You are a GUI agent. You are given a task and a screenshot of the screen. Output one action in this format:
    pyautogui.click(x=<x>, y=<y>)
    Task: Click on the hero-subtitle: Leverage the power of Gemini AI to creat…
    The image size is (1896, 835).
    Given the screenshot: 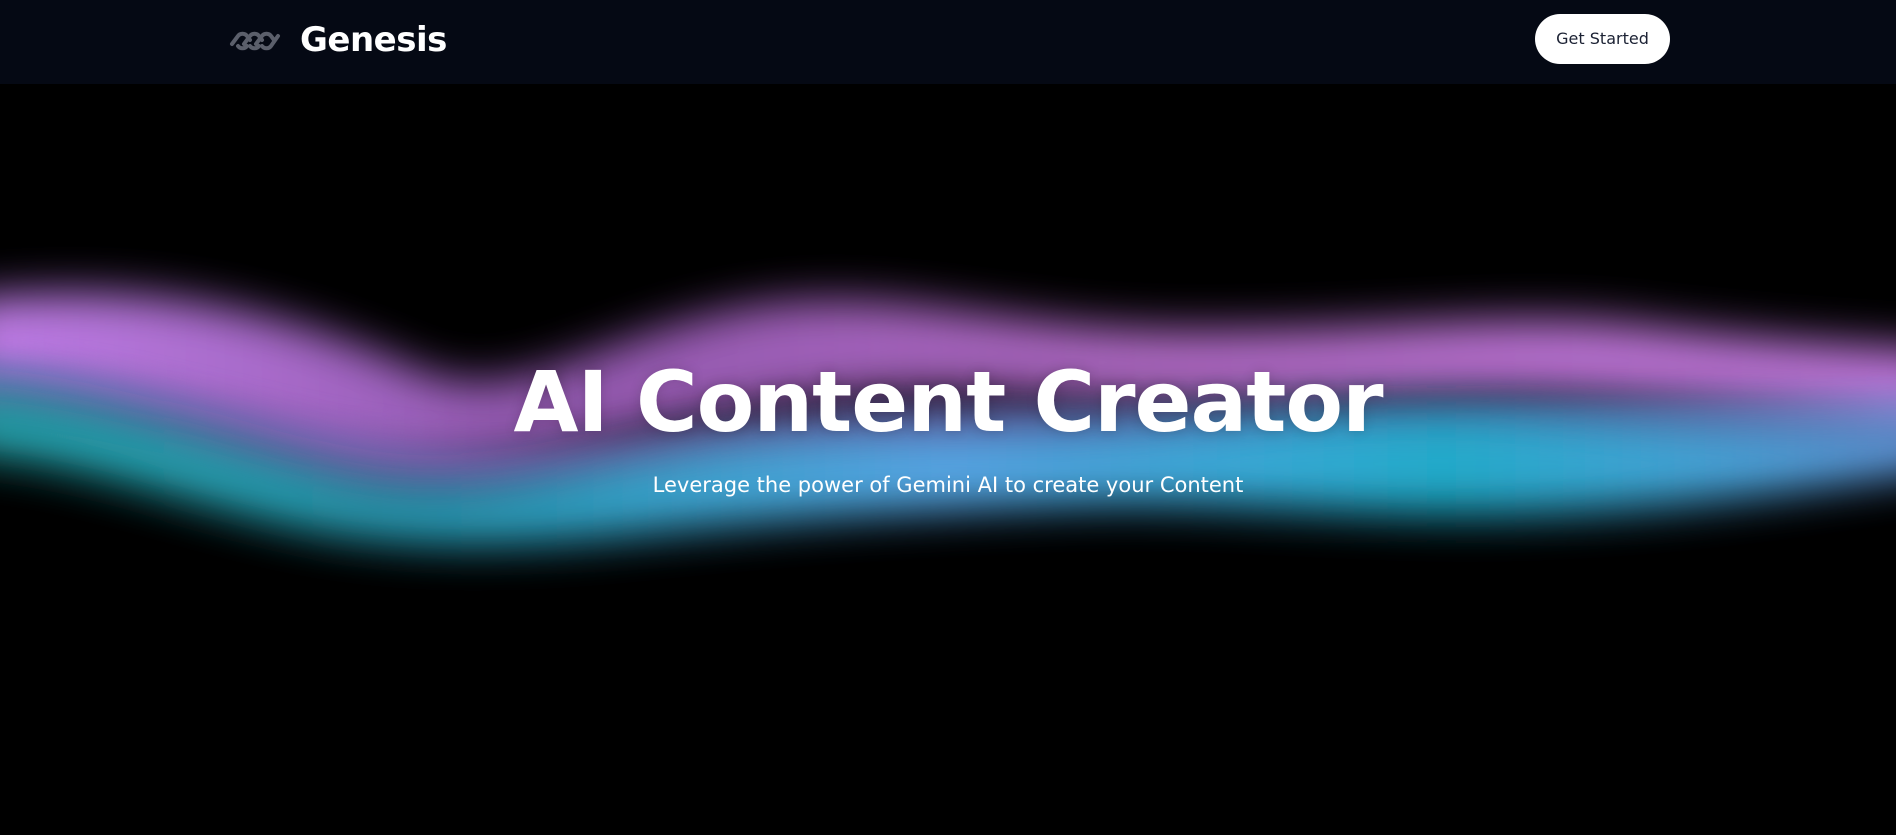 What is the action you would take?
    pyautogui.click(x=948, y=485)
    